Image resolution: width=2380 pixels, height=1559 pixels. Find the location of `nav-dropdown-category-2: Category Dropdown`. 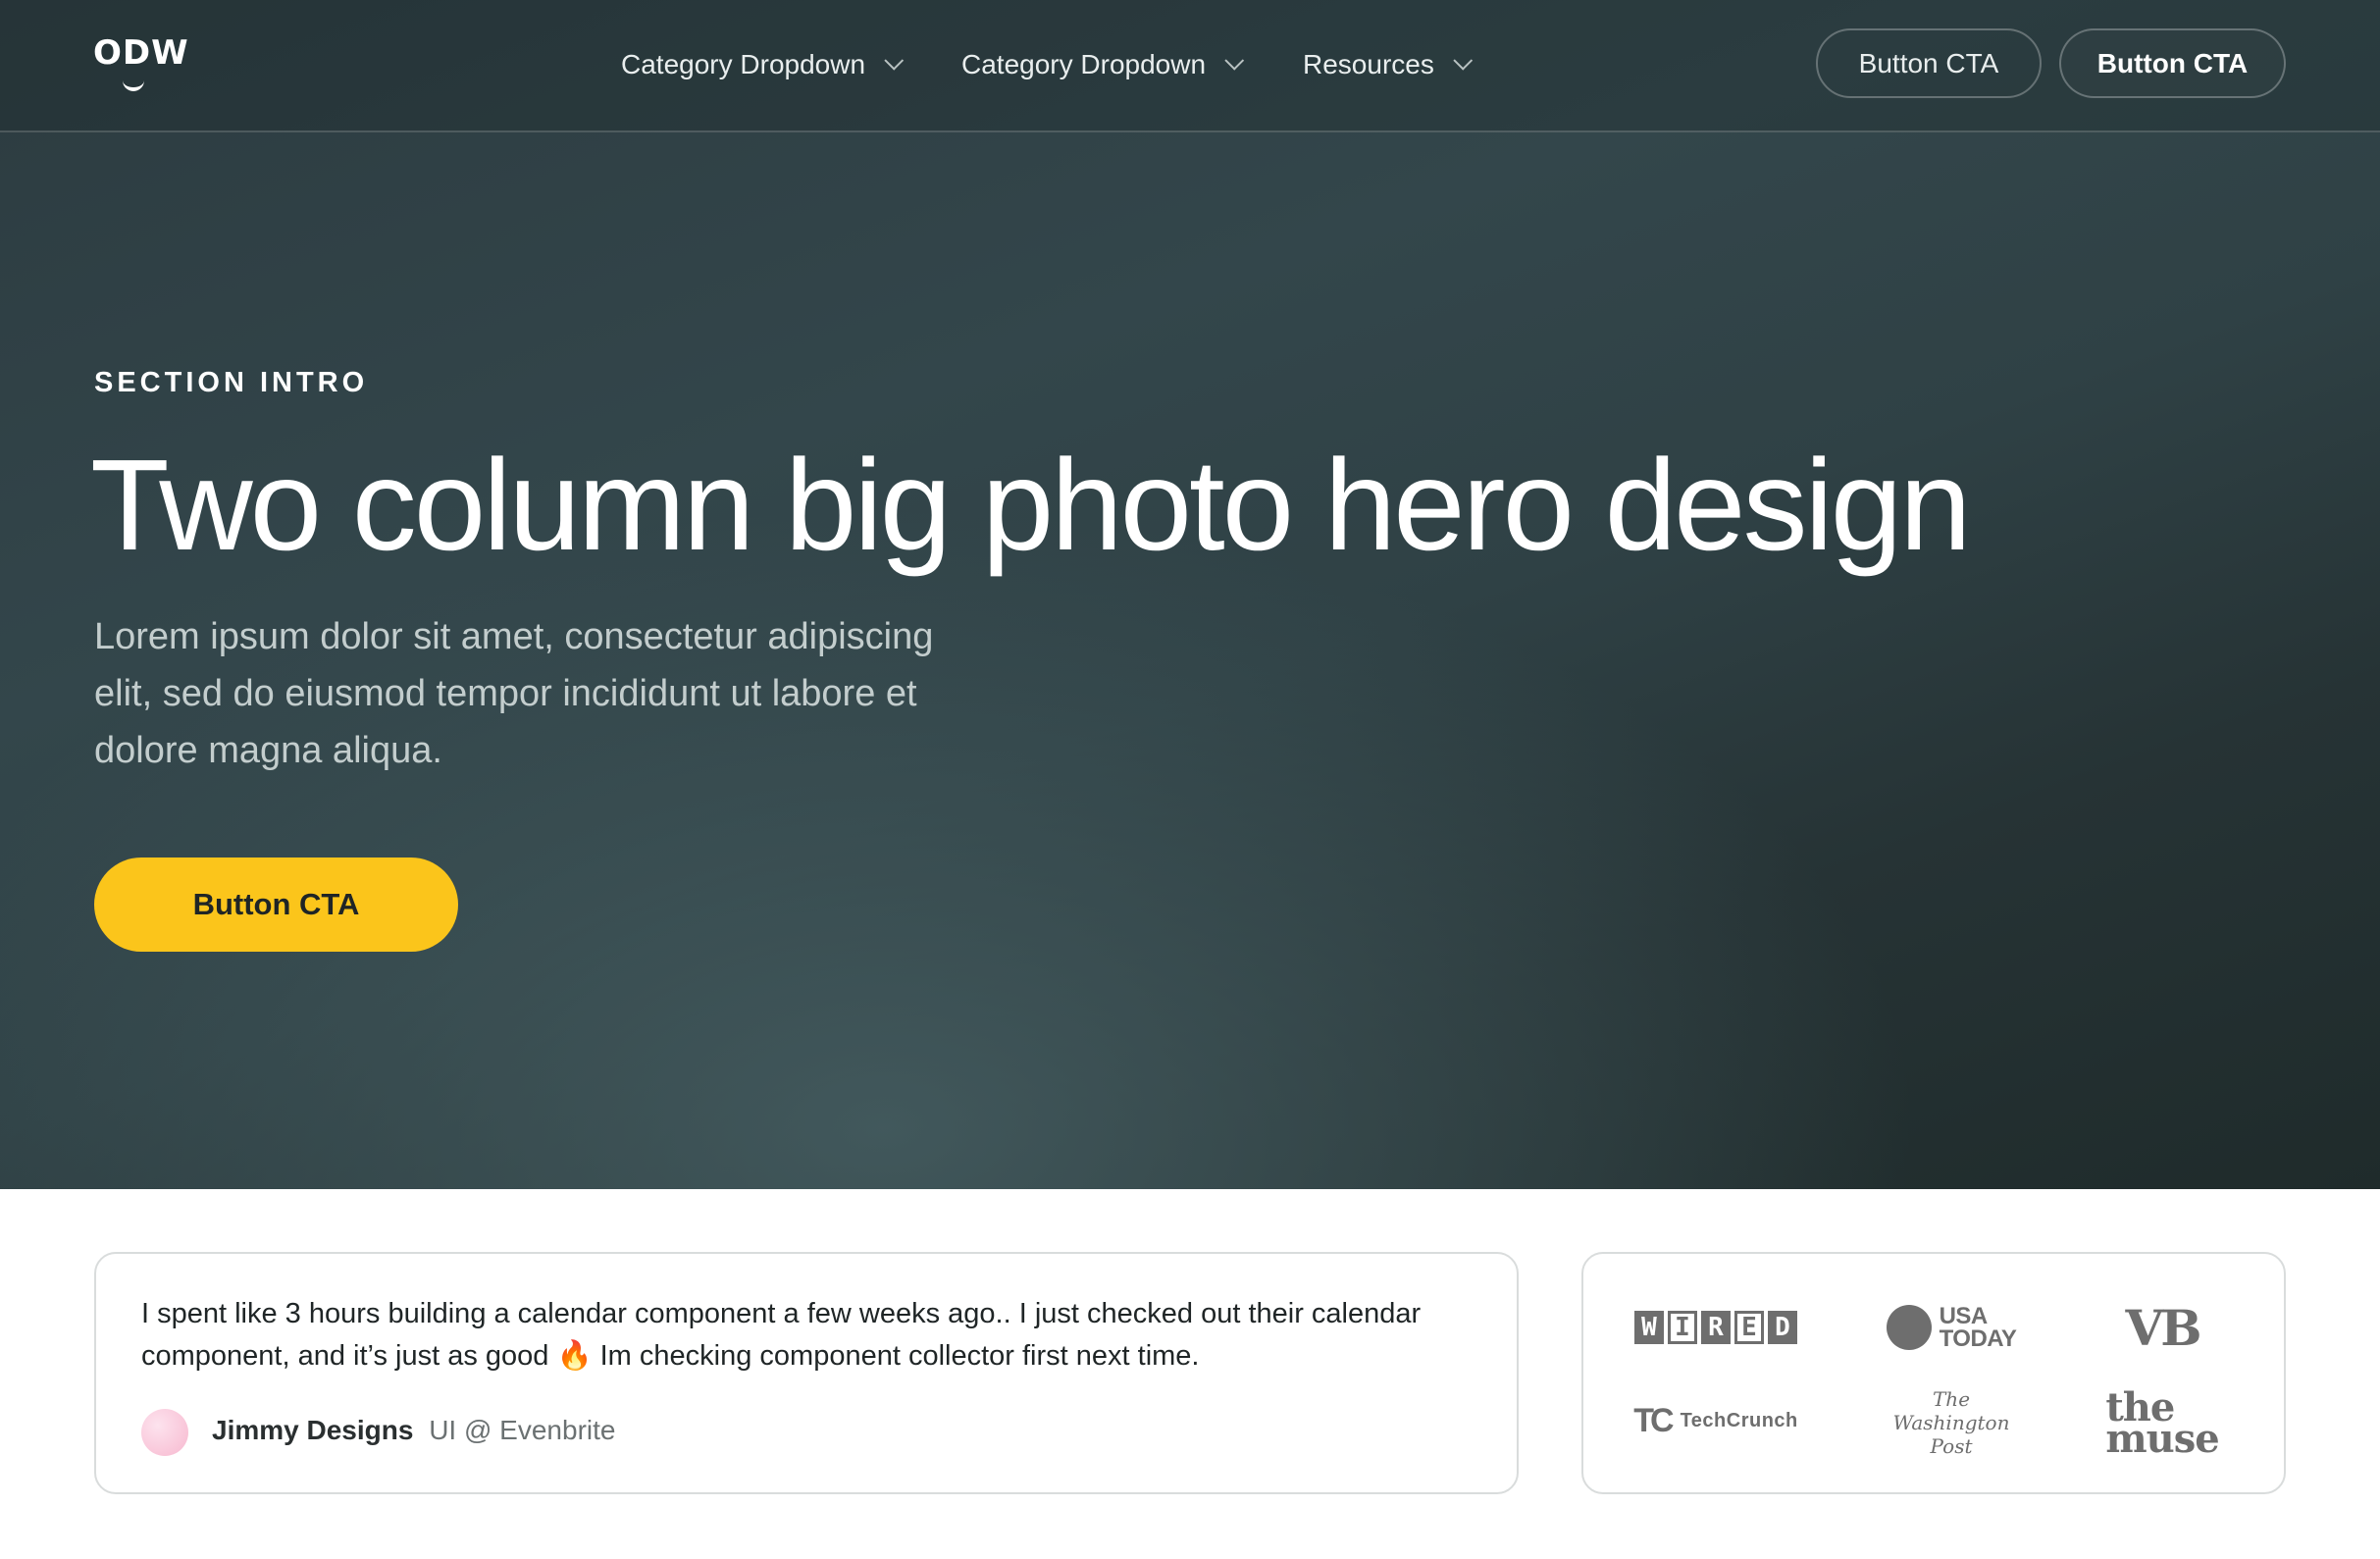

nav-dropdown-category-2: Category Dropdown is located at coordinates (1103, 64).